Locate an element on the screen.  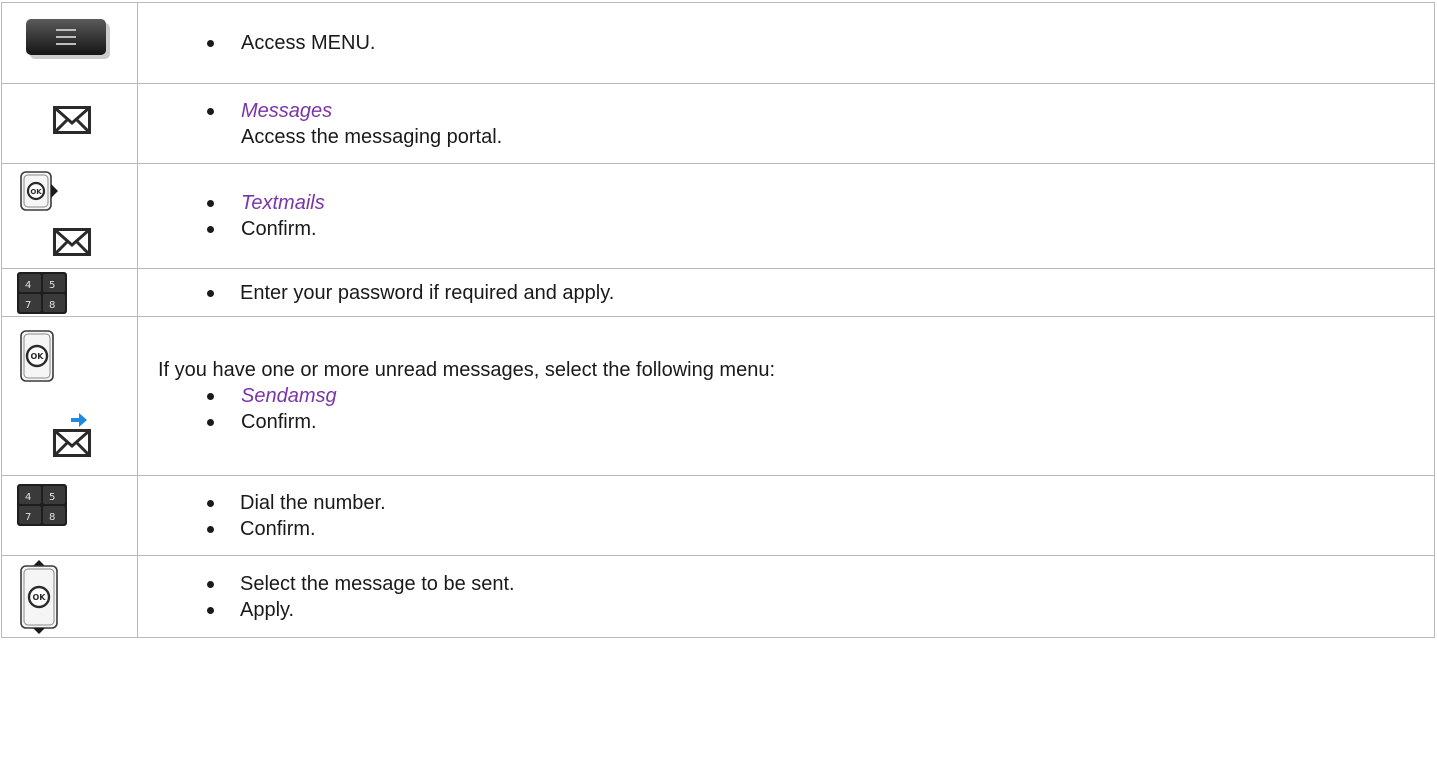
ok-right-button-icon: OK is located at coordinates (39, 191).